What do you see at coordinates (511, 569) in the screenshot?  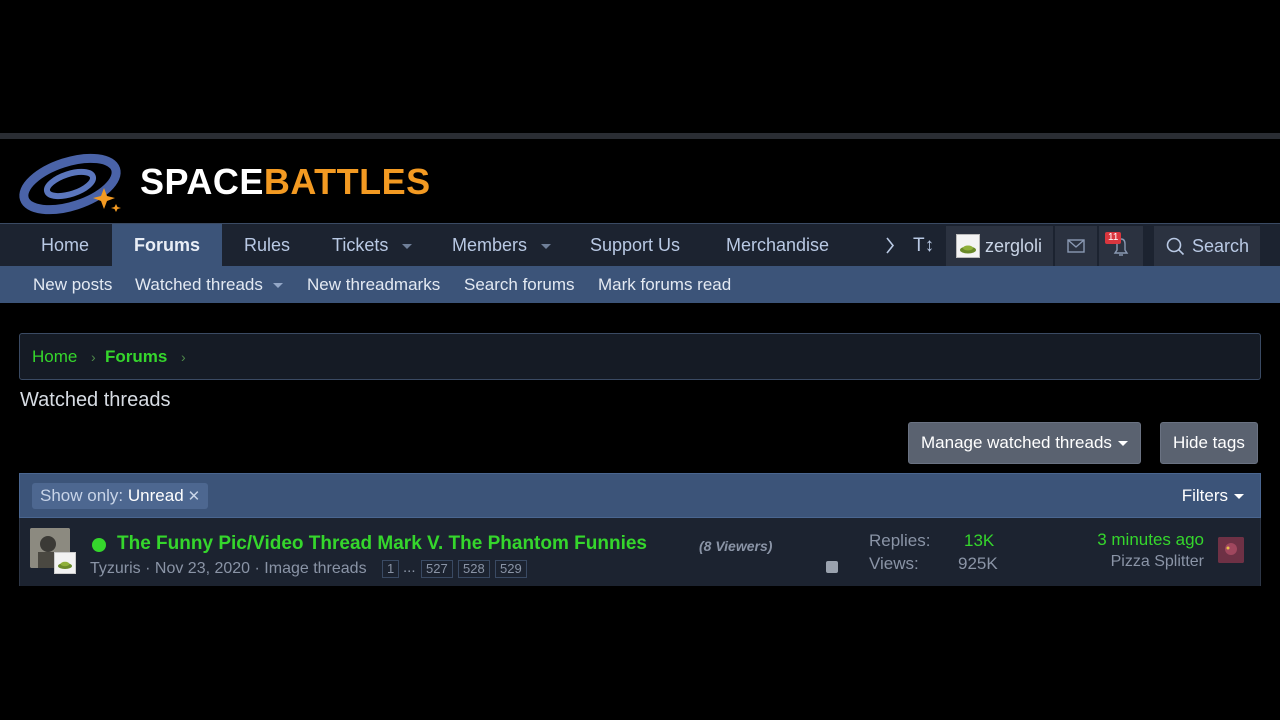 I see `page-link-529: 529` at bounding box center [511, 569].